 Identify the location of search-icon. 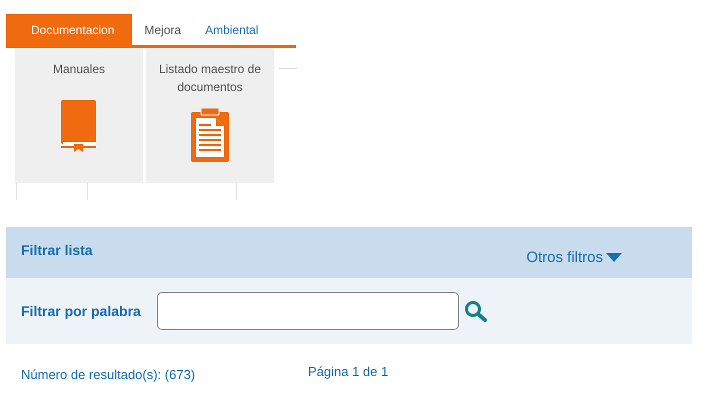
(476, 311).